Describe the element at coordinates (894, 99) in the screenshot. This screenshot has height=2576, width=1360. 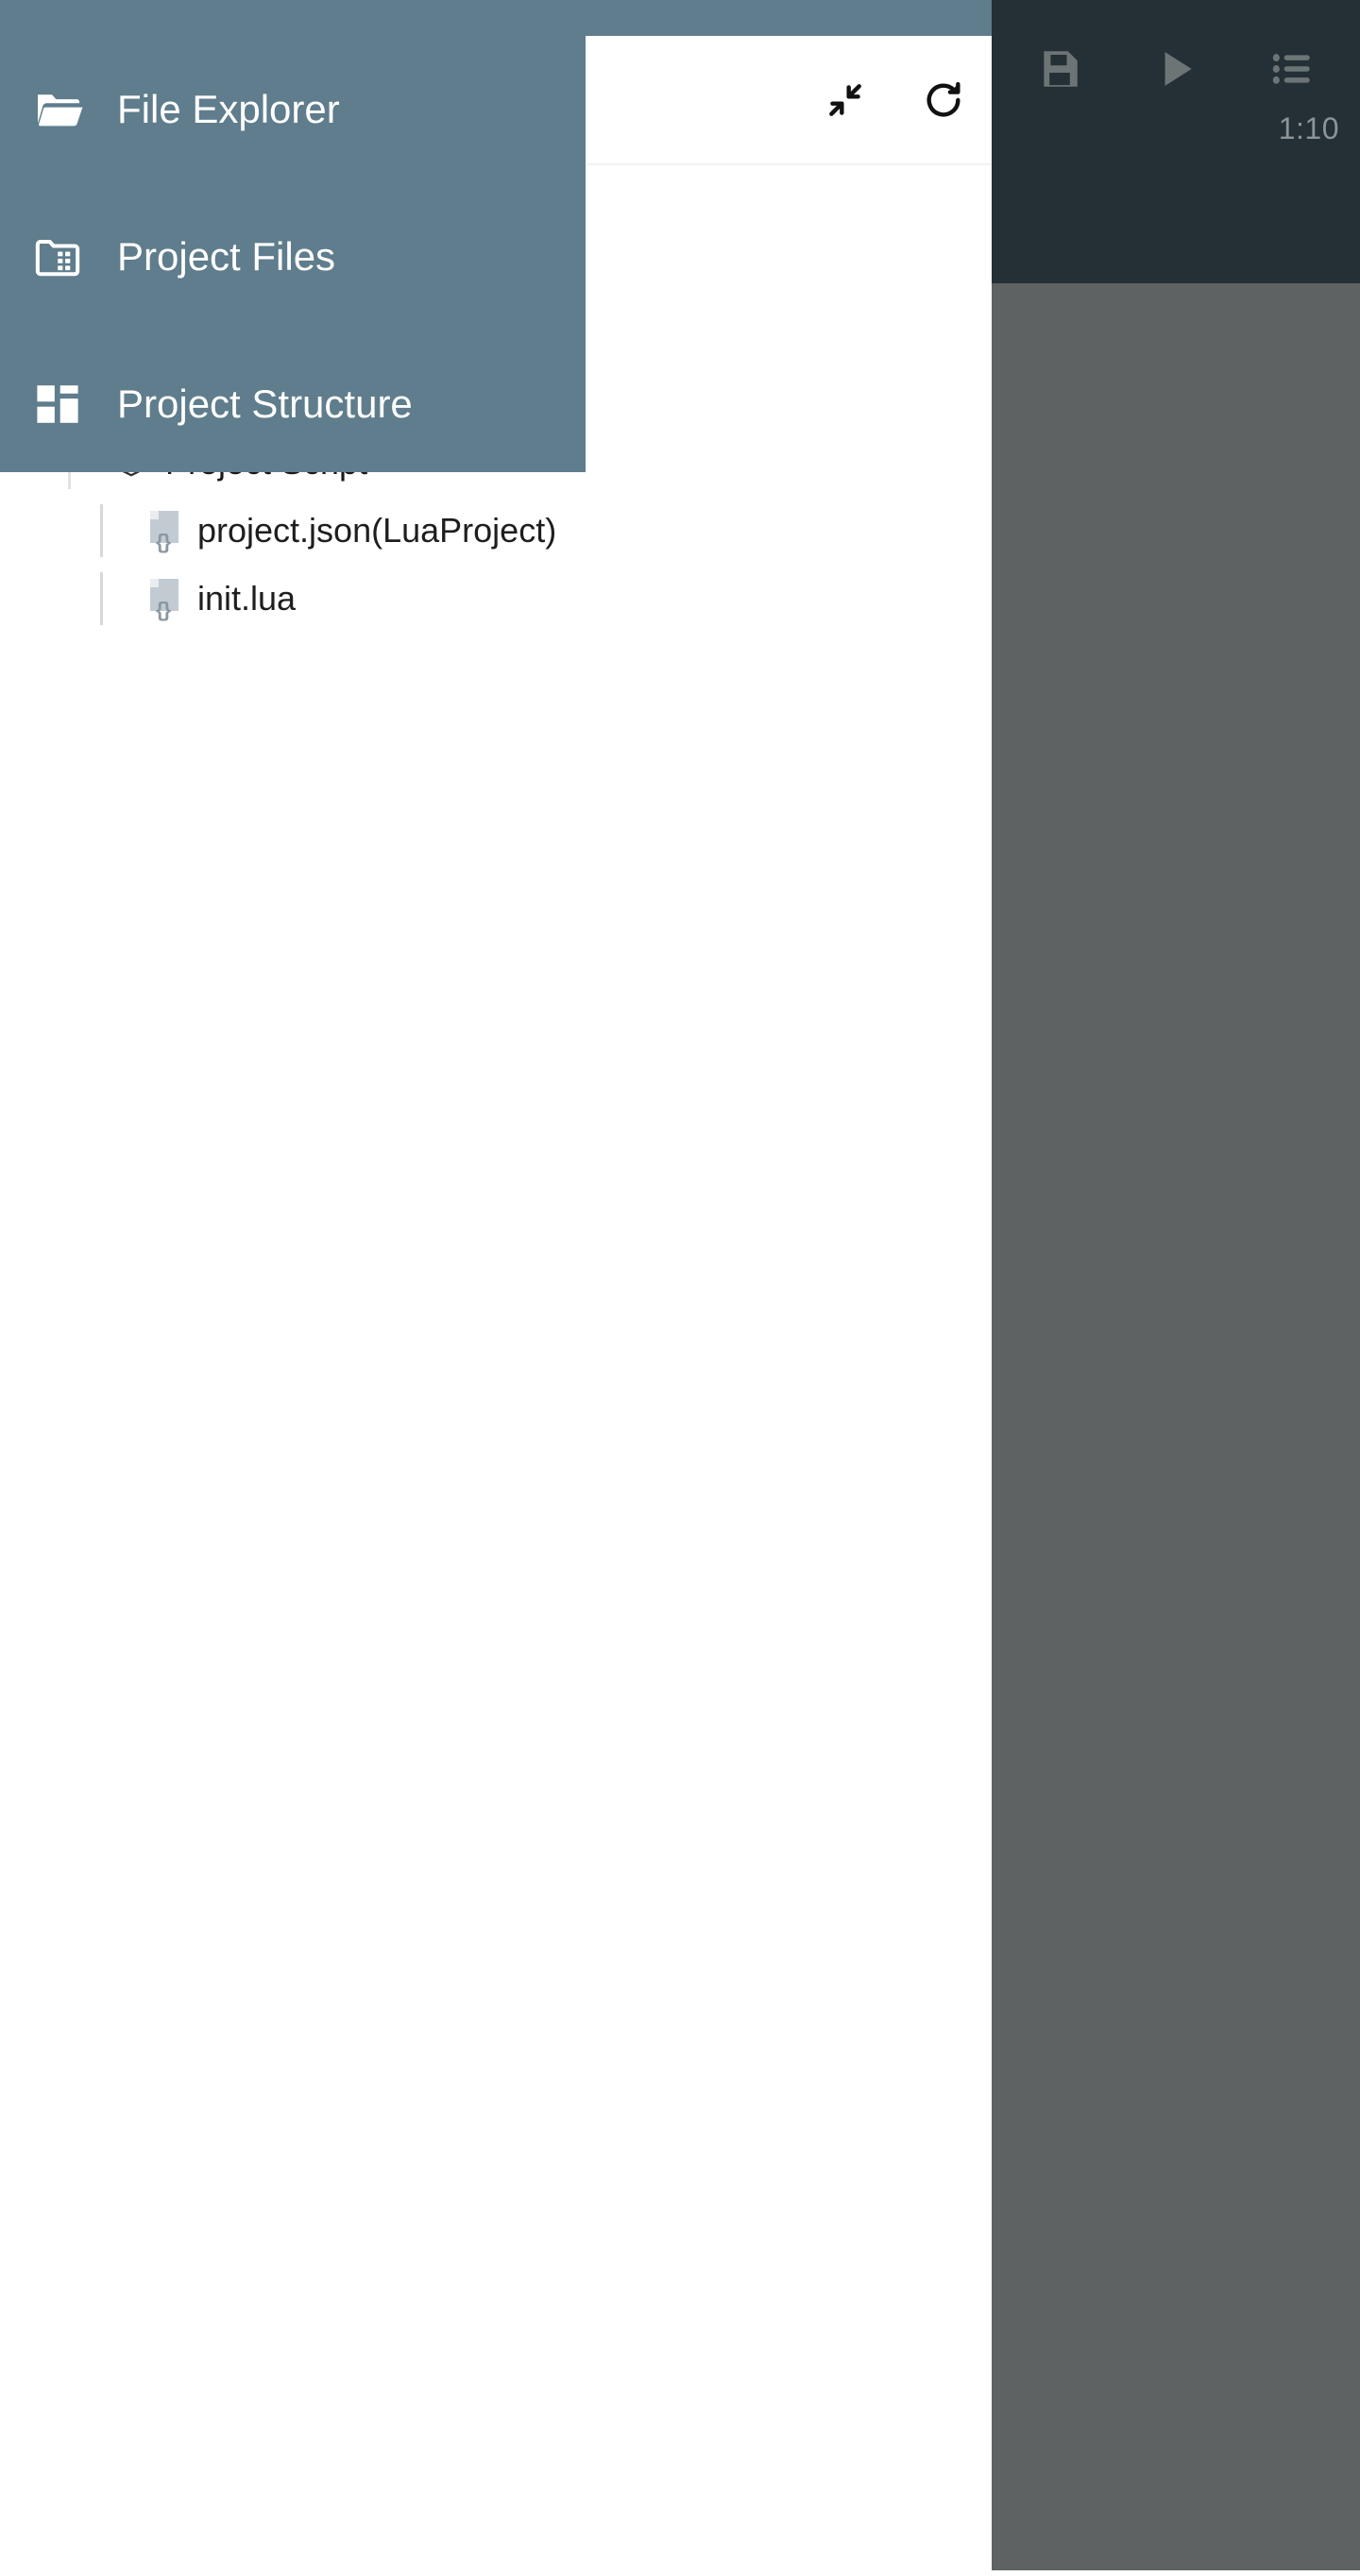
I see `editor-toolbar` at that location.